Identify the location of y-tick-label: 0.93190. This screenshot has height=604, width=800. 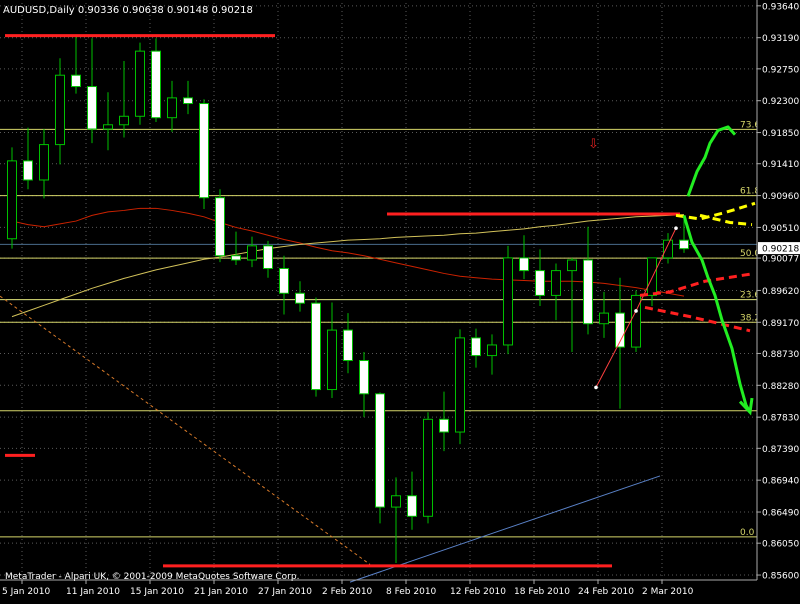
(780, 39).